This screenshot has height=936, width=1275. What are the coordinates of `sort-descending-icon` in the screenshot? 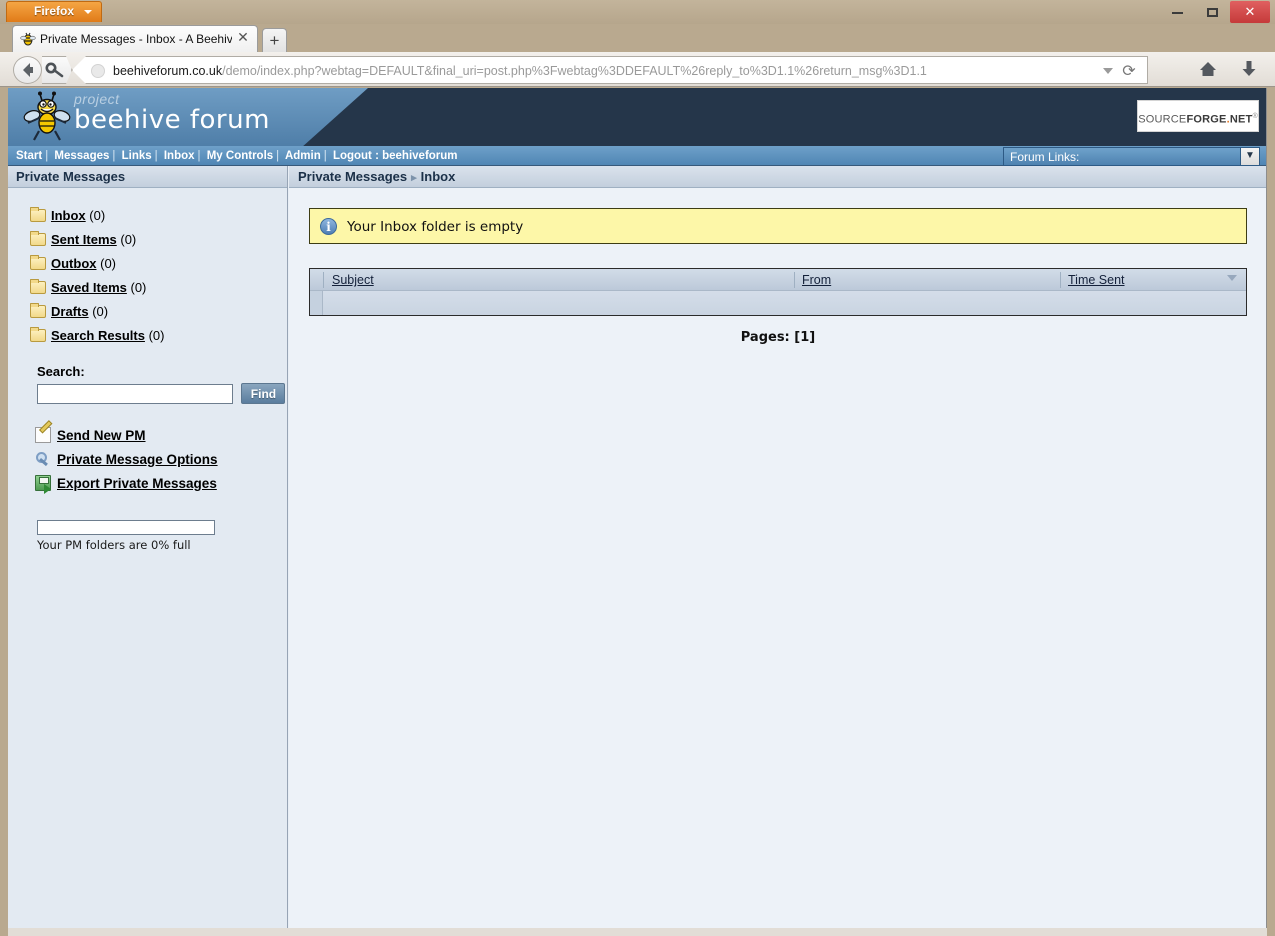 It's located at (1232, 278).